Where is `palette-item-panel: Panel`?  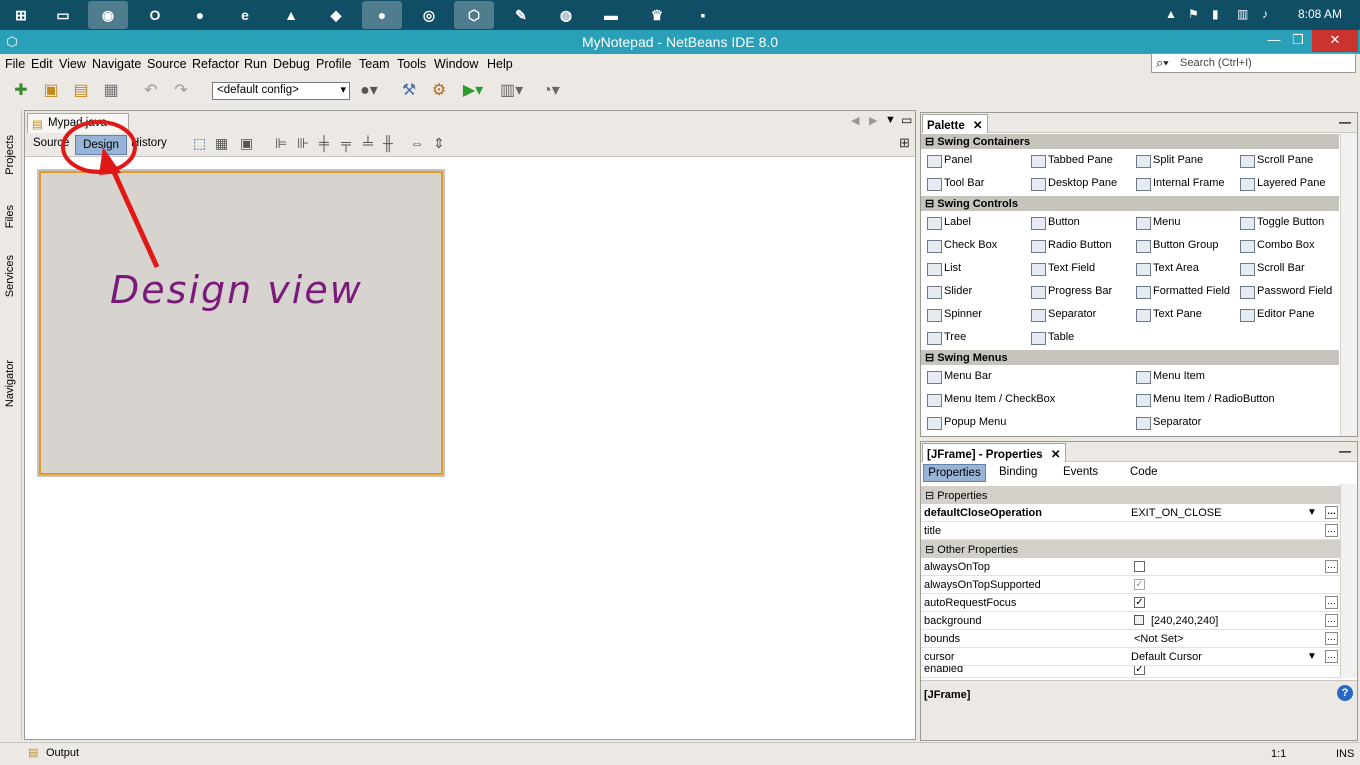
palette-item-panel: Panel is located at coordinates (948, 161).